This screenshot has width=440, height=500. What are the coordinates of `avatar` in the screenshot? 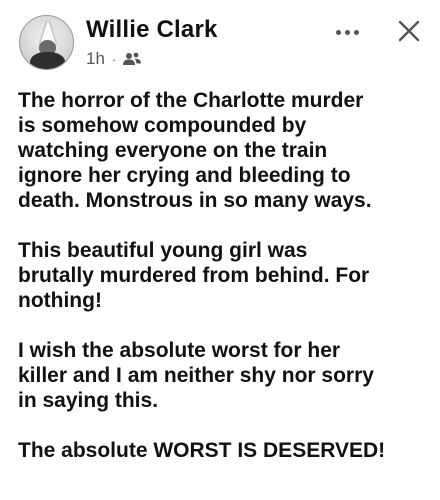 It's located at (46, 42).